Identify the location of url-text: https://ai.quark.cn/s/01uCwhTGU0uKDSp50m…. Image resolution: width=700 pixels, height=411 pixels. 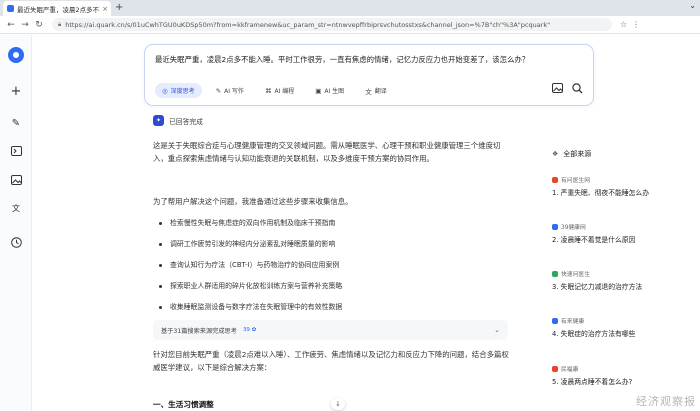
(308, 24).